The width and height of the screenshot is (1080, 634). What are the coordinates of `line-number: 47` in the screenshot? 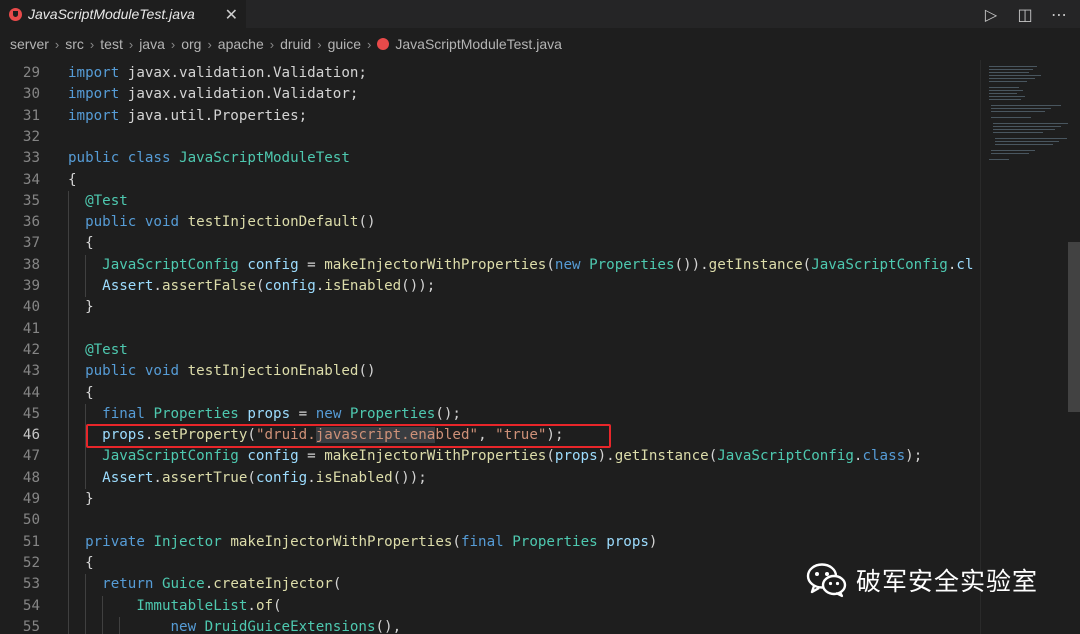 It's located at (31, 456).